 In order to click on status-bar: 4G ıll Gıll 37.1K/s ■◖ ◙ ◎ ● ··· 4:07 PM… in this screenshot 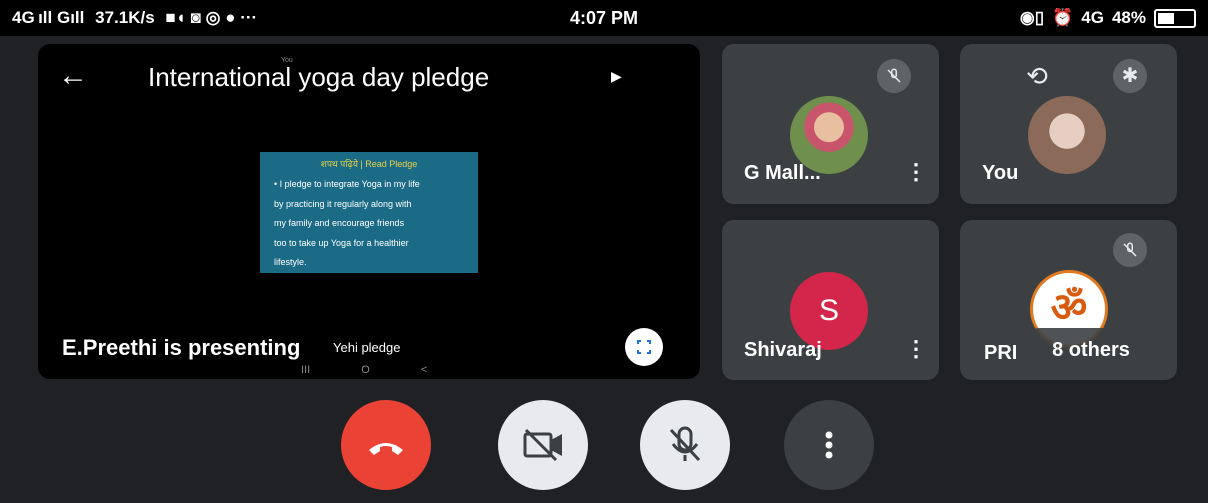, I will do `click(604, 18)`.